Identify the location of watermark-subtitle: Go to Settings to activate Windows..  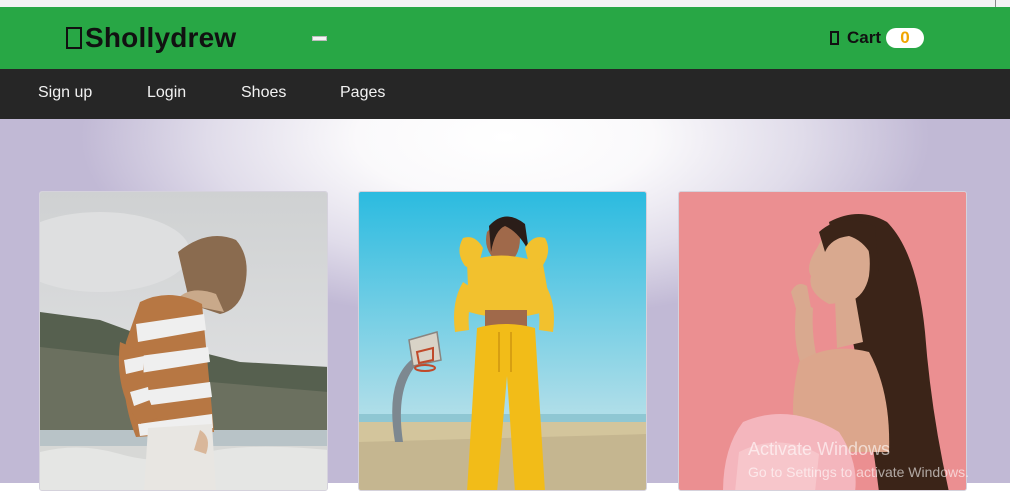
(858, 472).